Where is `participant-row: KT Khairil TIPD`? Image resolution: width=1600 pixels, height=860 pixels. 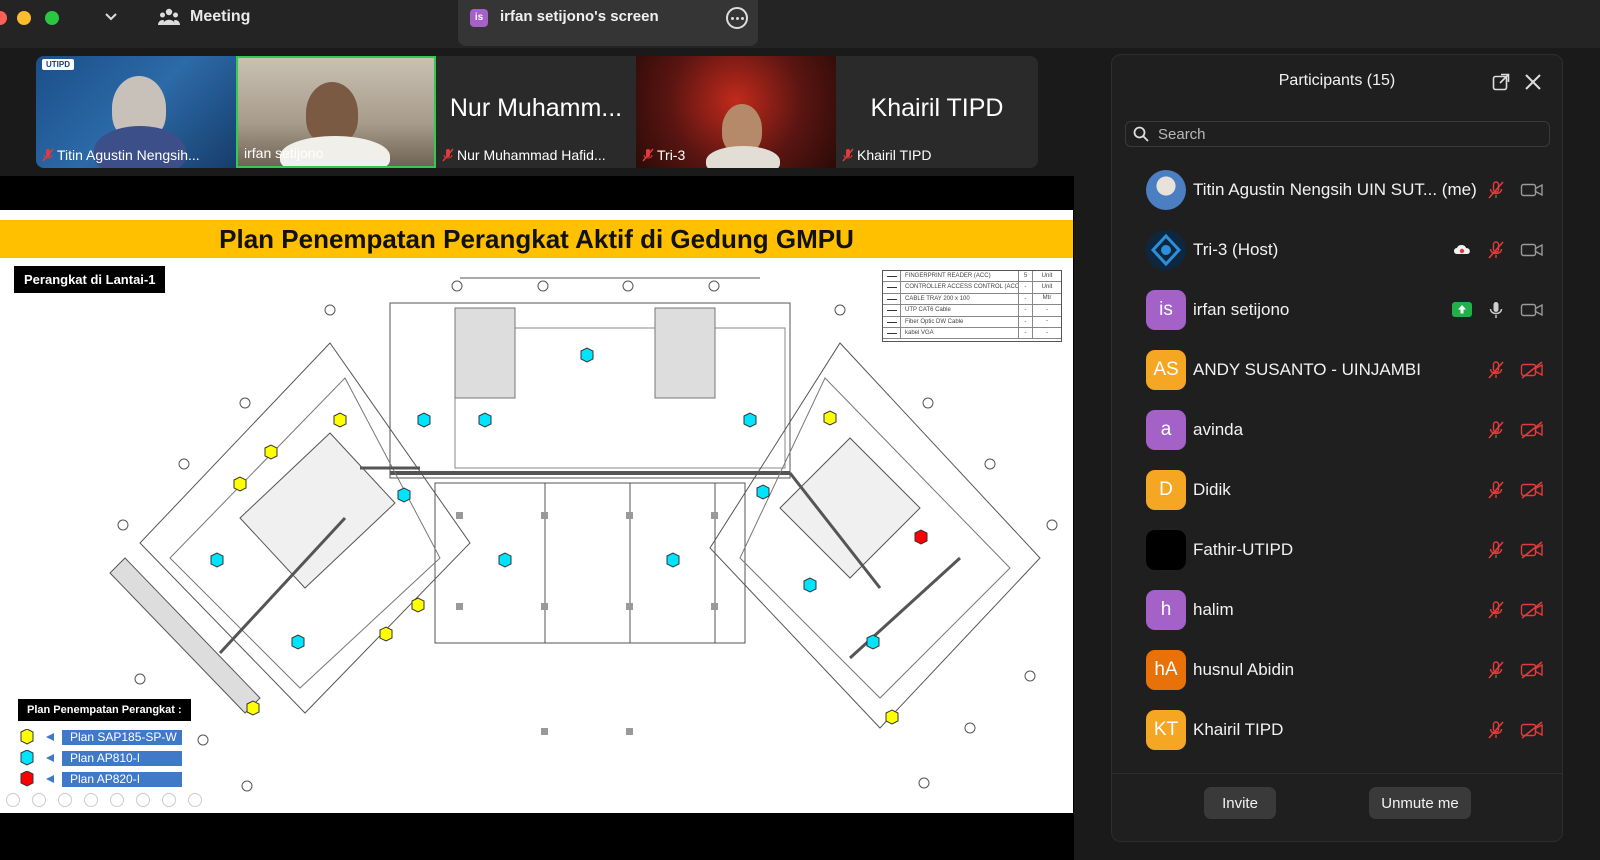 participant-row: KT Khairil TIPD is located at coordinates (1337, 730).